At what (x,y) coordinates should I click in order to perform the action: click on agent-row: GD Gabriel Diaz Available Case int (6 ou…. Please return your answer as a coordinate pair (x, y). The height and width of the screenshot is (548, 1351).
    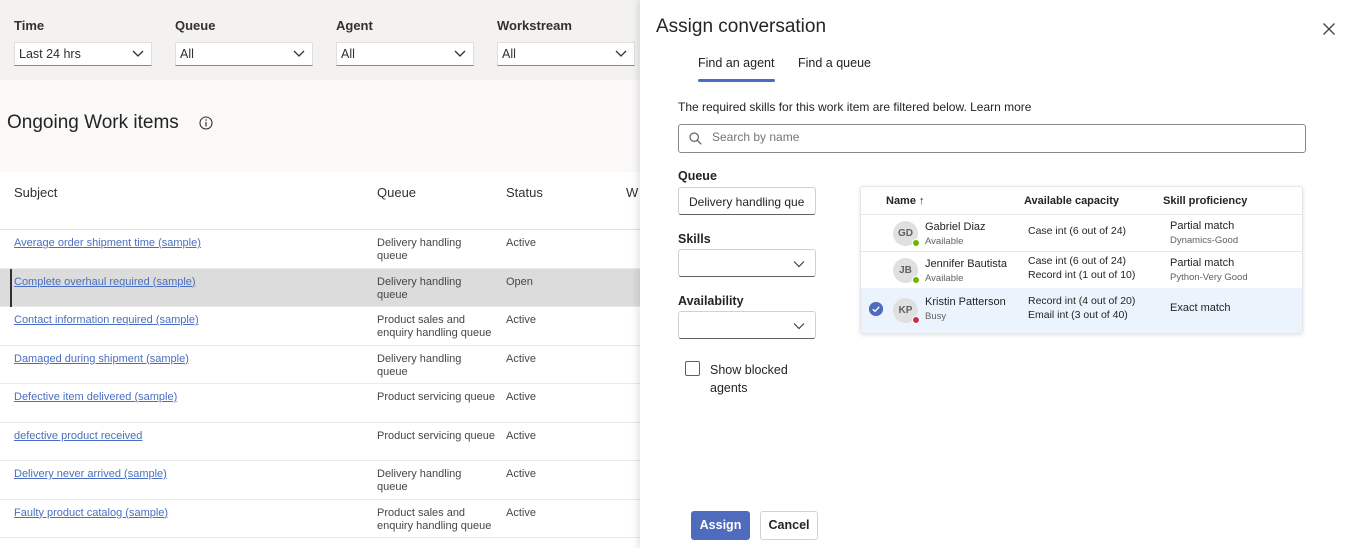
    Looking at the image, I should click on (1081, 233).